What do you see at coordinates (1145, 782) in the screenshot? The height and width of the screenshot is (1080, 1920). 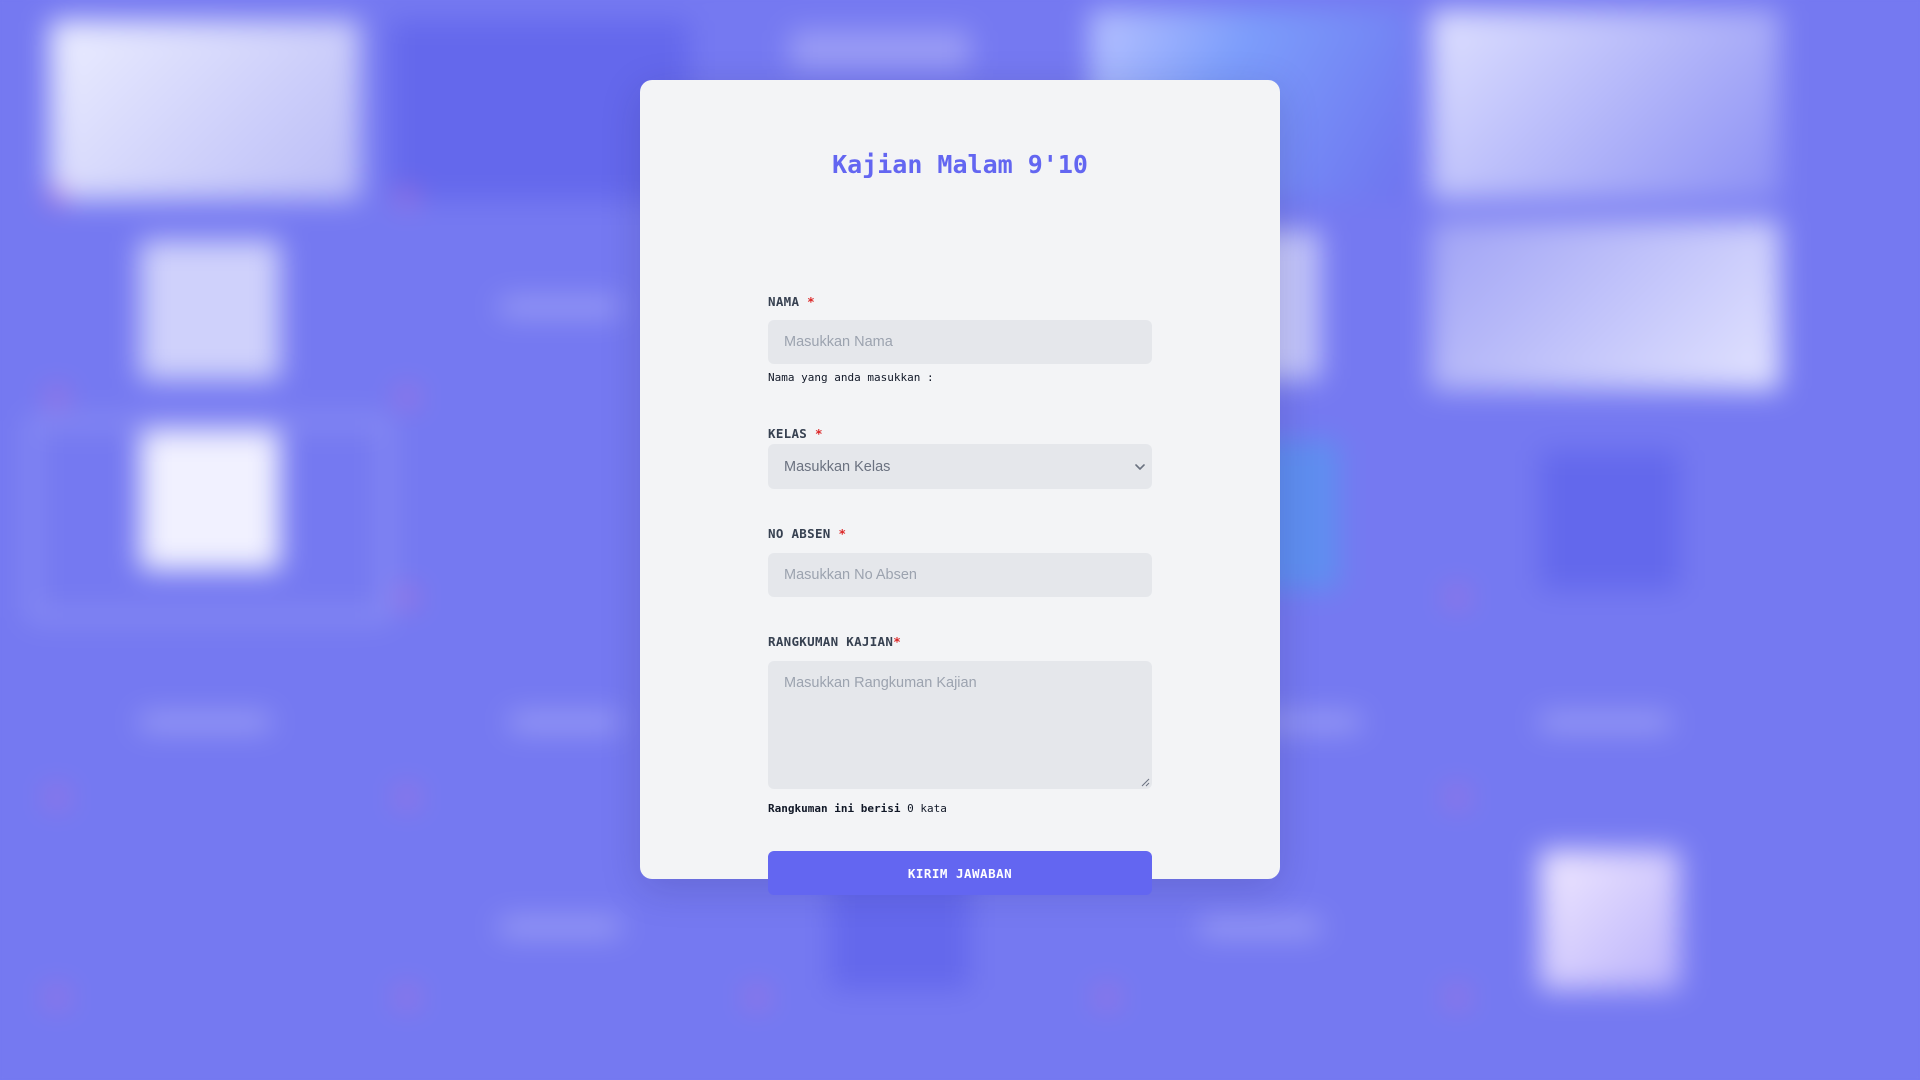 I see `resize-handle-icon` at bounding box center [1145, 782].